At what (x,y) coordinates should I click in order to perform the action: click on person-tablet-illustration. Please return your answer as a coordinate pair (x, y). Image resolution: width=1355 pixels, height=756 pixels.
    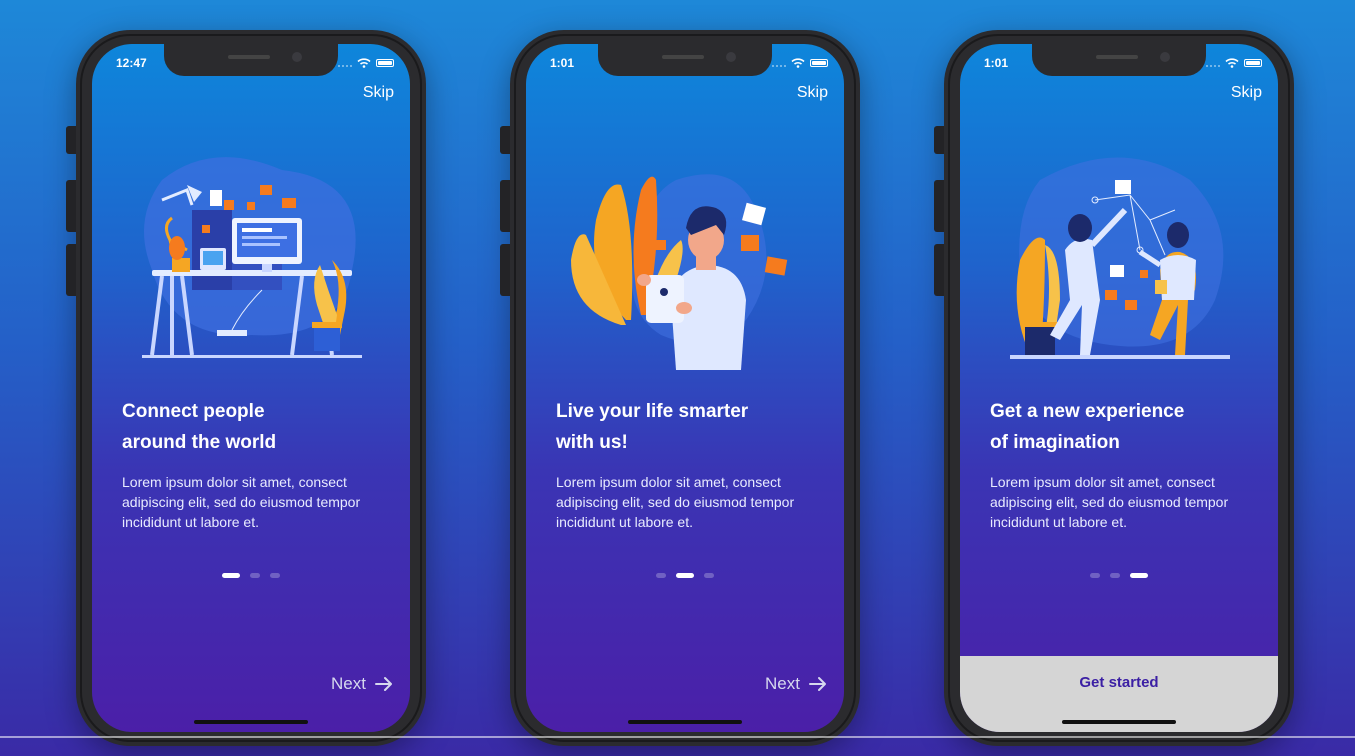
    Looking at the image, I should click on (679, 272).